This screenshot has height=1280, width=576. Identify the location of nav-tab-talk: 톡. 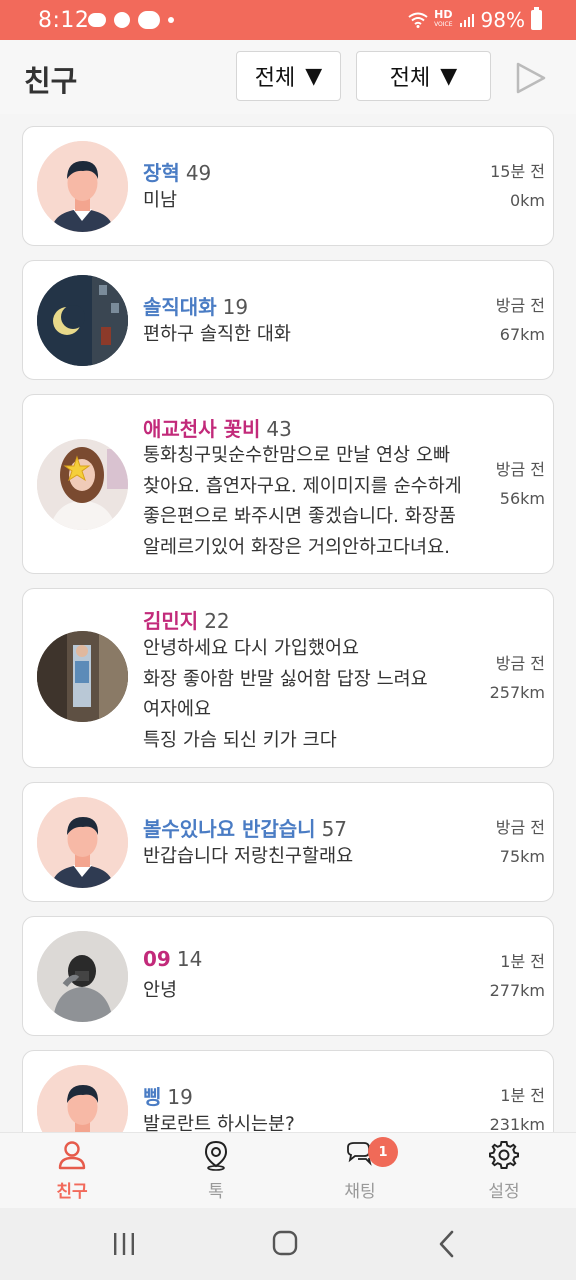
(216, 1171).